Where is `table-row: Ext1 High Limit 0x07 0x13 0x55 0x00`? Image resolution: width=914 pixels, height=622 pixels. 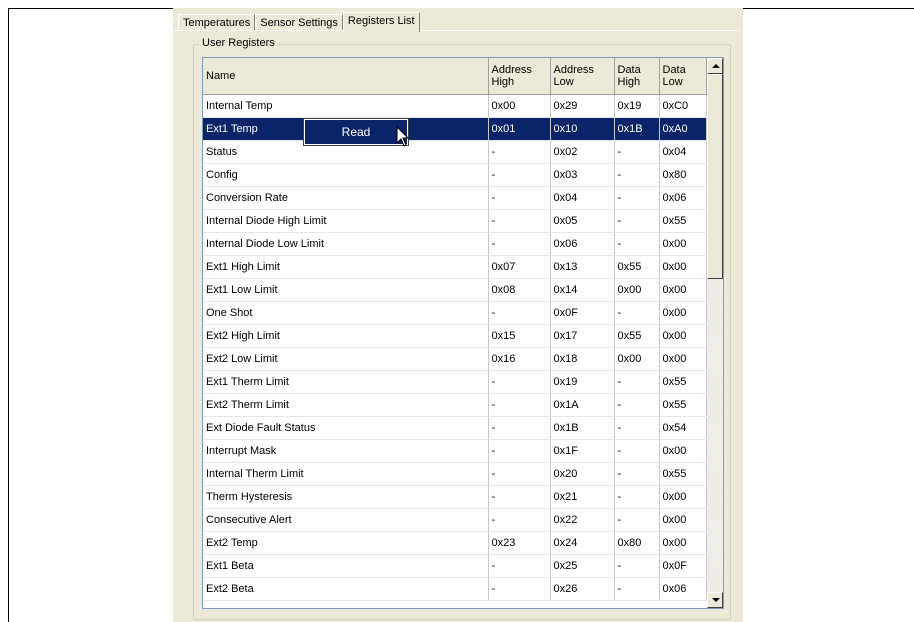 table-row: Ext1 High Limit 0x07 0x13 0x55 0x00 is located at coordinates (455, 267).